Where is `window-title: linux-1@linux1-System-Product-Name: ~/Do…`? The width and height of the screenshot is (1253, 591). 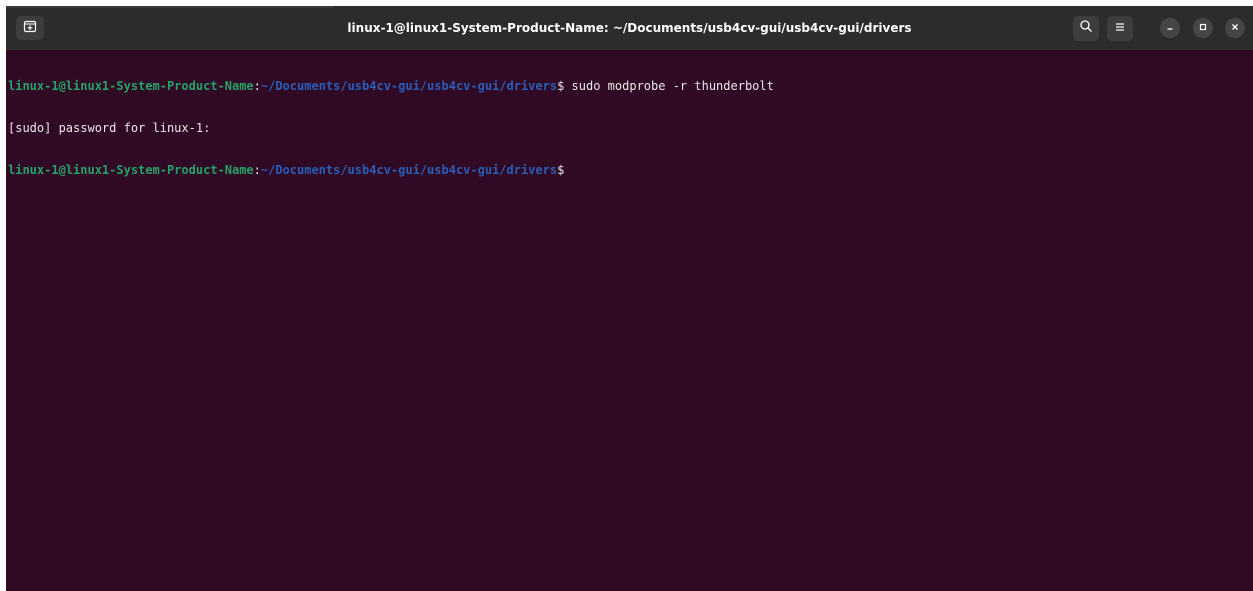
window-title: linux-1@linux1-System-Product-Name: ~/Do… is located at coordinates (629, 28).